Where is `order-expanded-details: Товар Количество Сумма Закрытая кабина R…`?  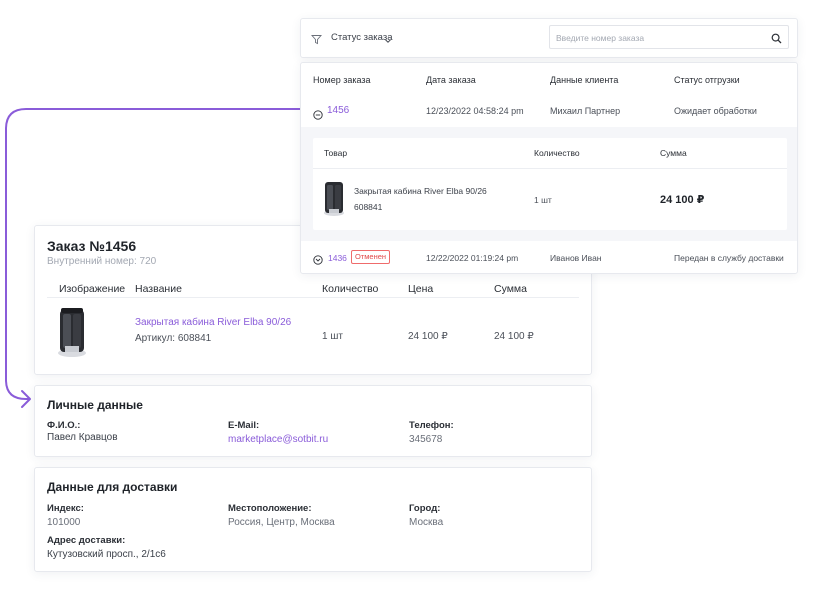
order-expanded-details: Товар Количество Сумма Закрытая кабина R… is located at coordinates (549, 184).